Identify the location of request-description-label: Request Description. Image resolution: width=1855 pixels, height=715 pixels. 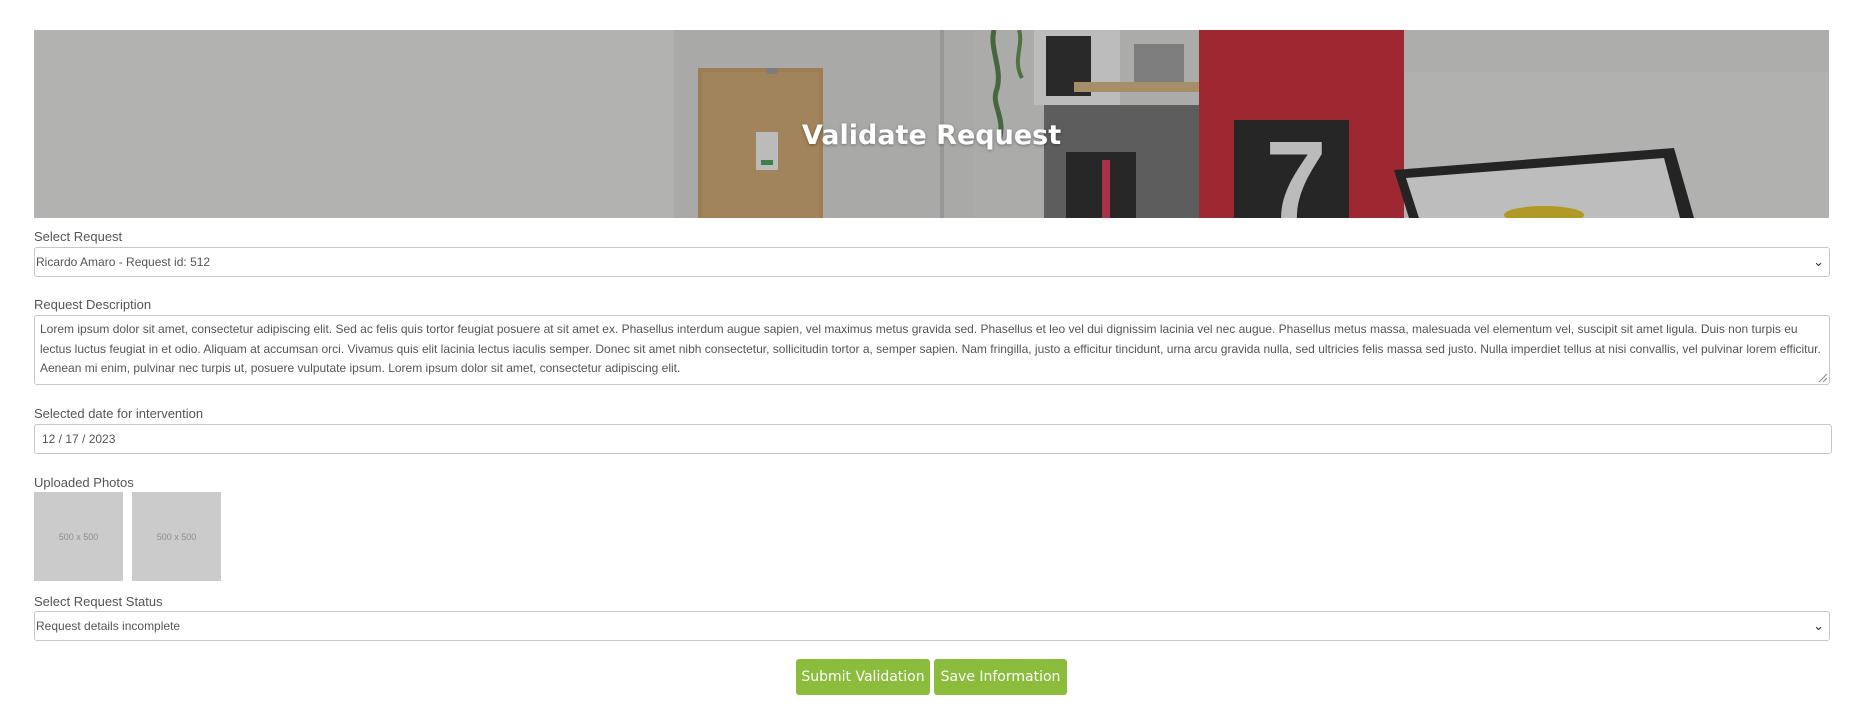
(93, 304).